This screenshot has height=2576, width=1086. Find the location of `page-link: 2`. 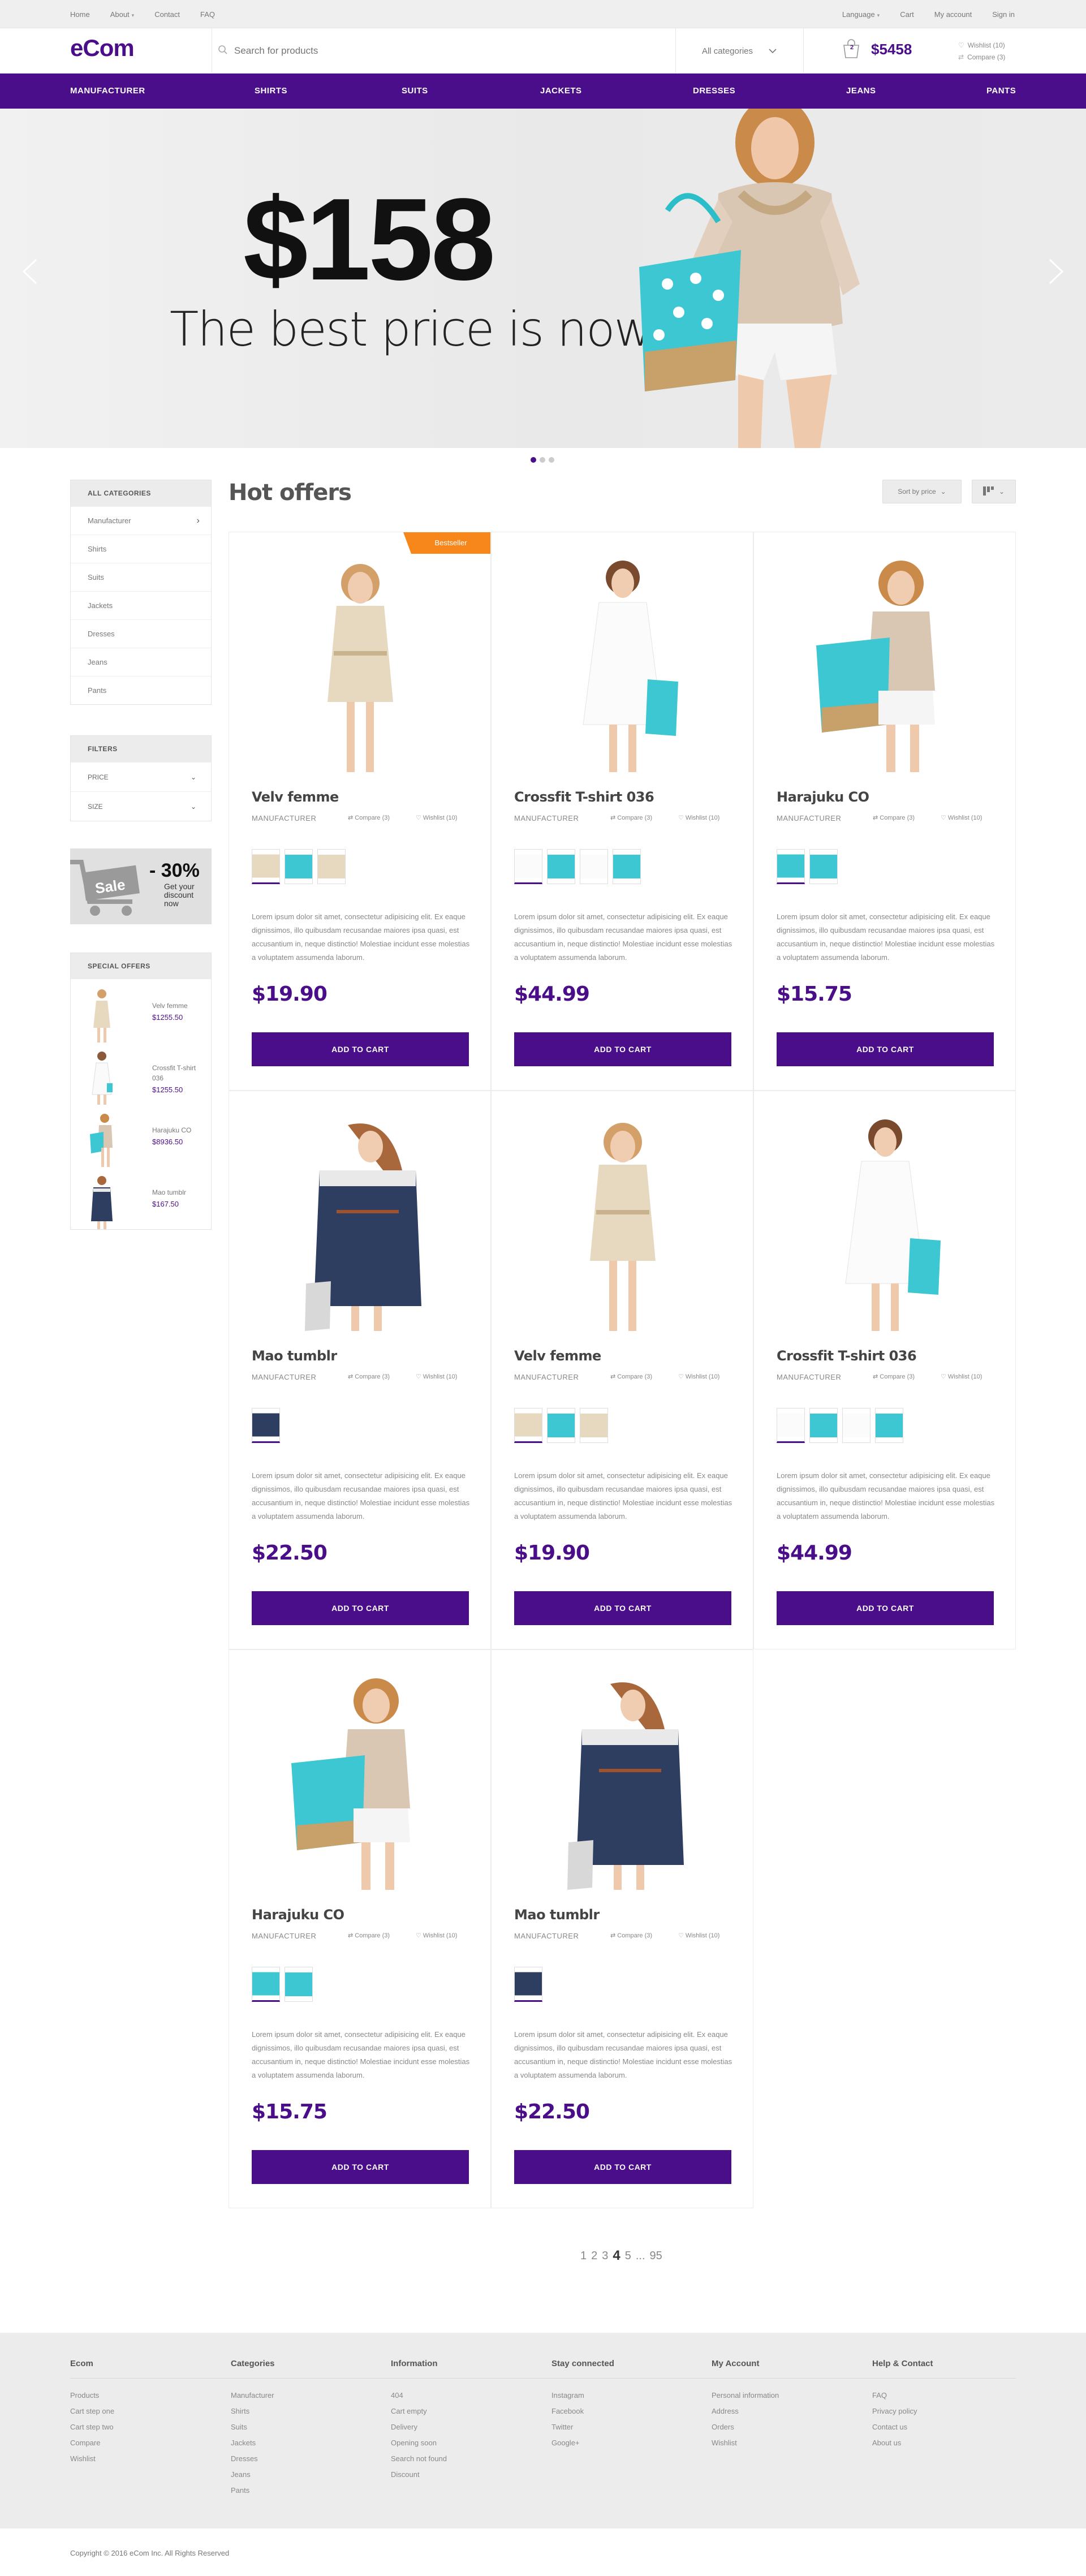

page-link: 2 is located at coordinates (594, 2256).